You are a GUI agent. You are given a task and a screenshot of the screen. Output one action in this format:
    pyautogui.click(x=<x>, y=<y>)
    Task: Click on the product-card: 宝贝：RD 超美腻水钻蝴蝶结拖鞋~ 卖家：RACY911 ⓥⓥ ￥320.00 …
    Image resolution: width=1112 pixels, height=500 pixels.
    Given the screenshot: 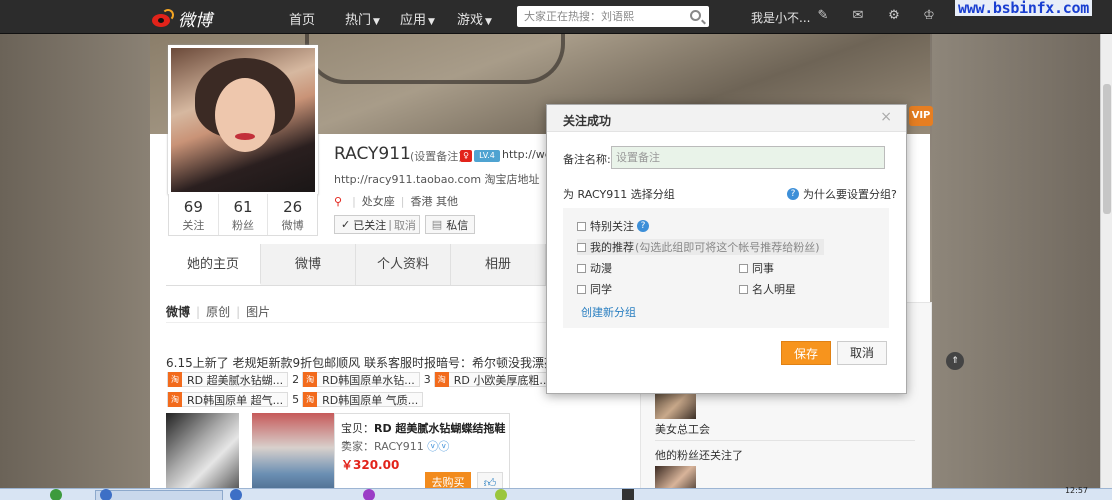 What is the action you would take?
    pyautogui.click(x=422, y=456)
    